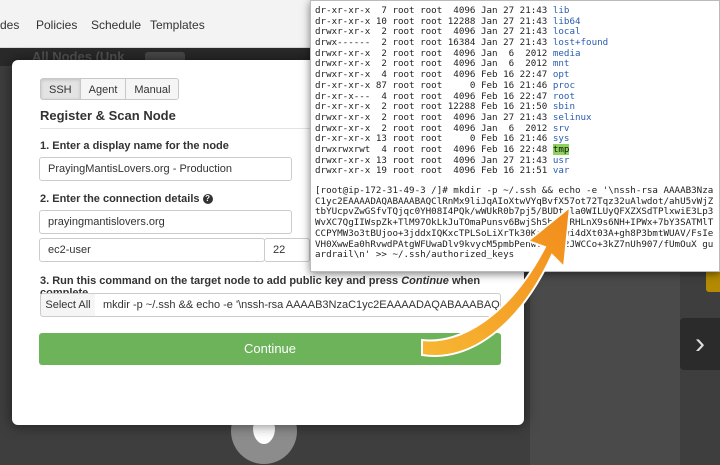 The width and height of the screenshot is (720, 465). I want to click on terminal-line-name: selinux, so click(572, 117).